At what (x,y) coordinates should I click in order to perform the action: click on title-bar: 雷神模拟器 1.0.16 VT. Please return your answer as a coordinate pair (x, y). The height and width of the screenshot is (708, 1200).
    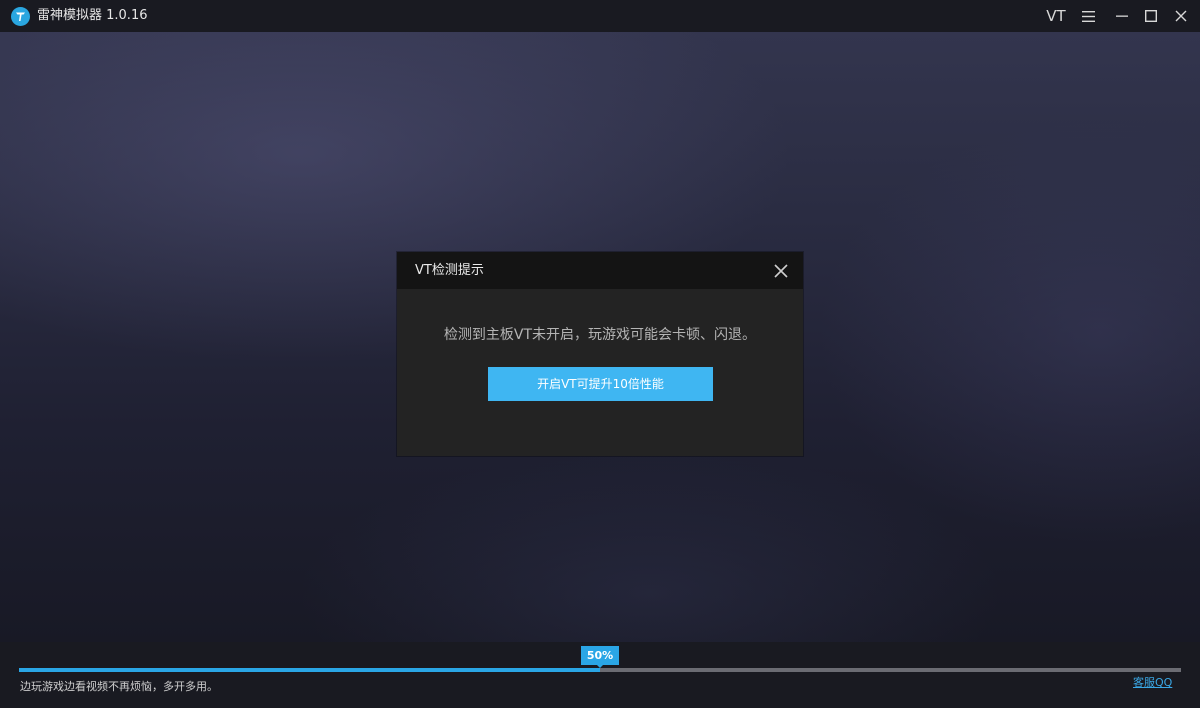
    Looking at the image, I should click on (600, 16).